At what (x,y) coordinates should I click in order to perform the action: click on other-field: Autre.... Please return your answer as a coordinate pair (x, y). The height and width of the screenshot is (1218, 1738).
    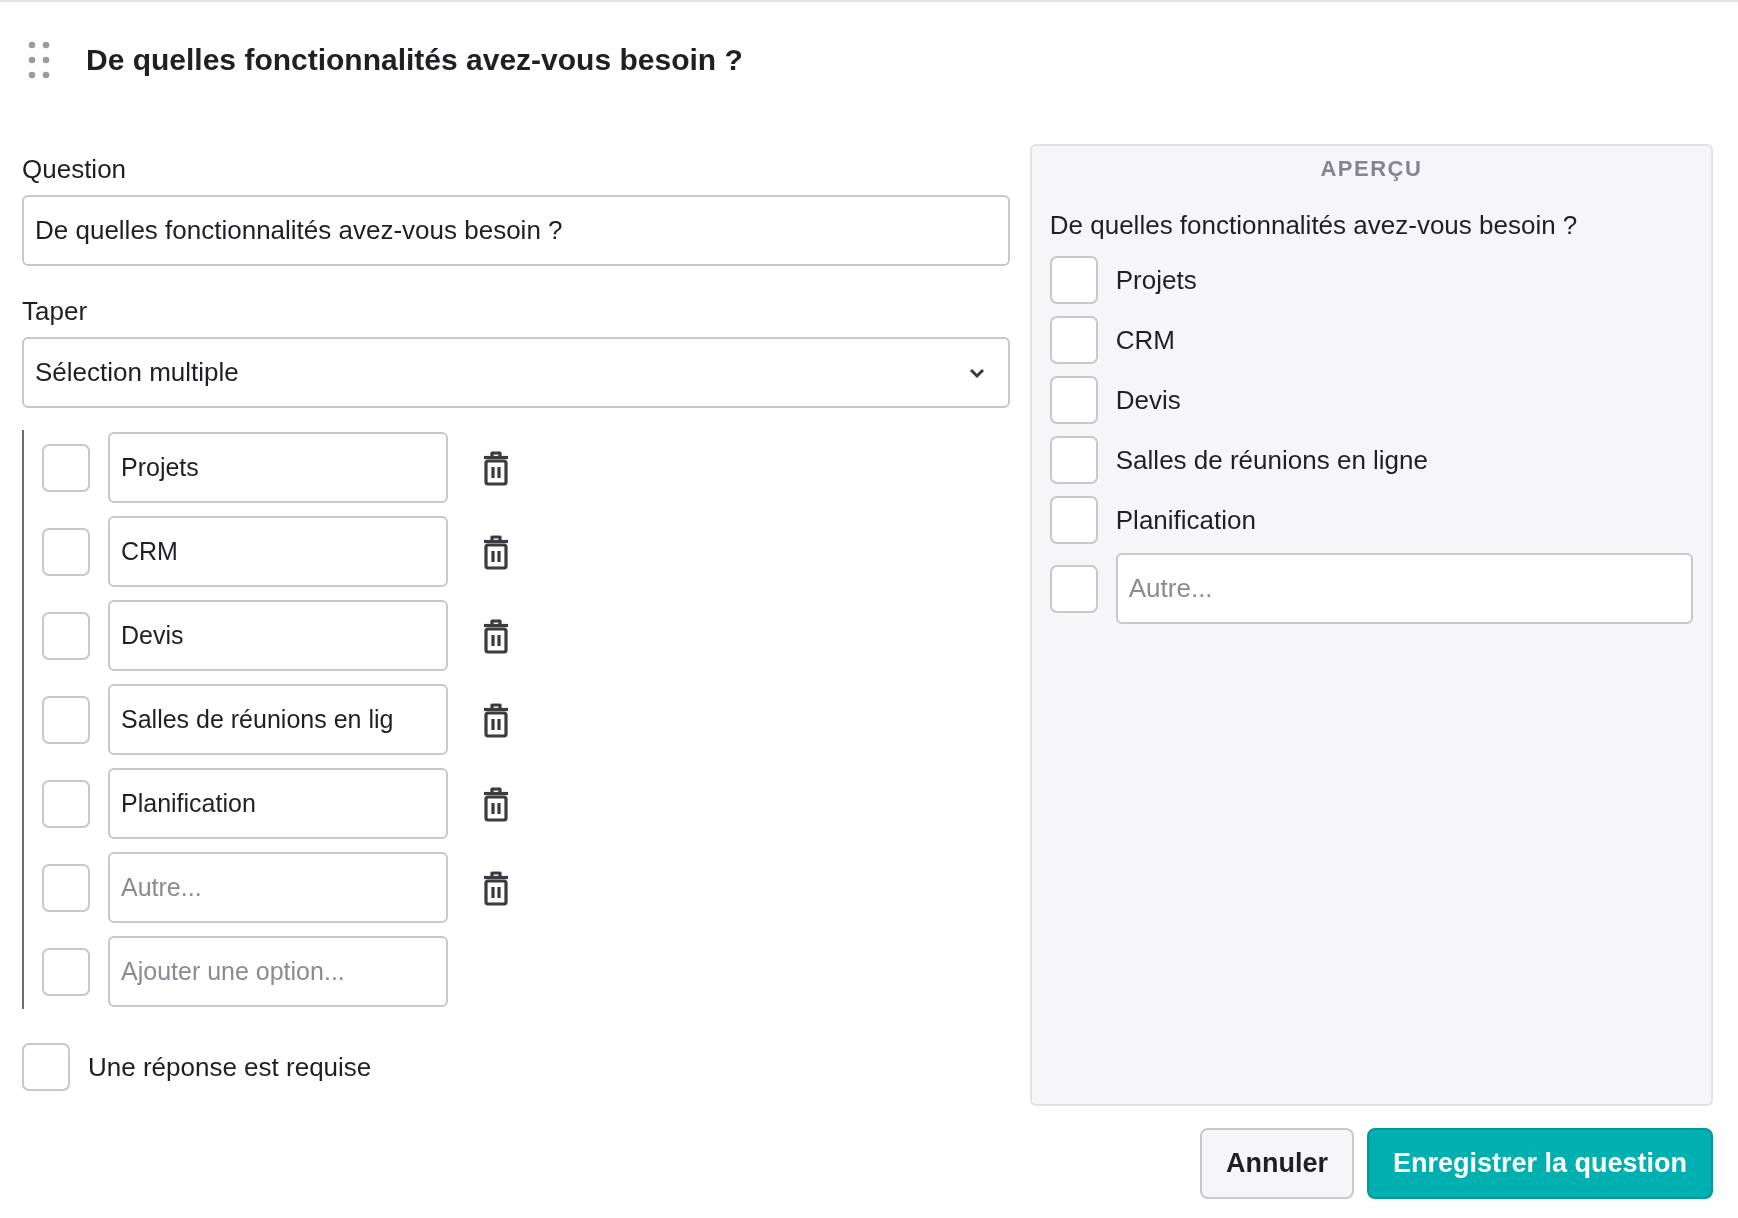
    Looking at the image, I should click on (1404, 588).